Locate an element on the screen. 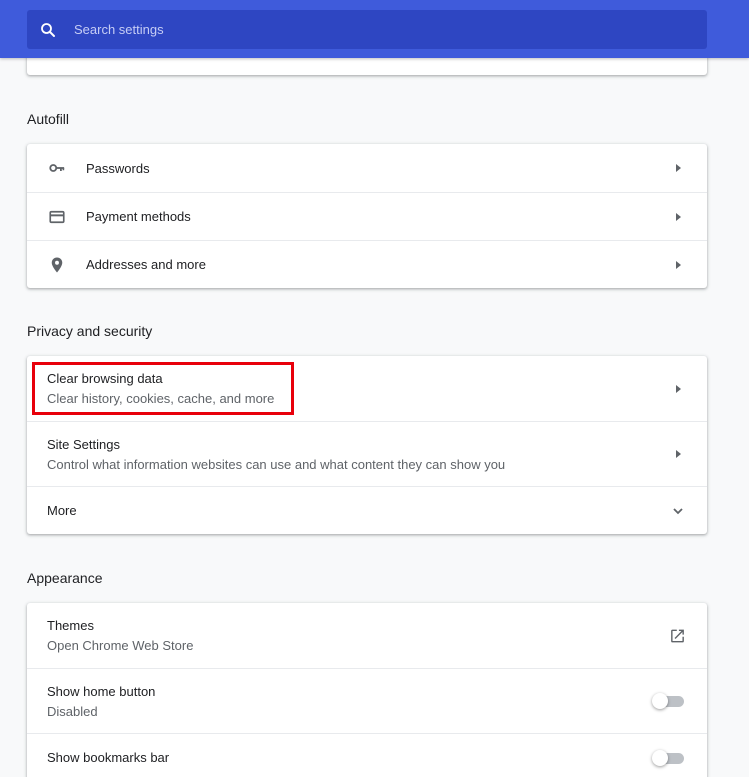 This screenshot has width=749, height=777. settings-header is located at coordinates (374, 29).